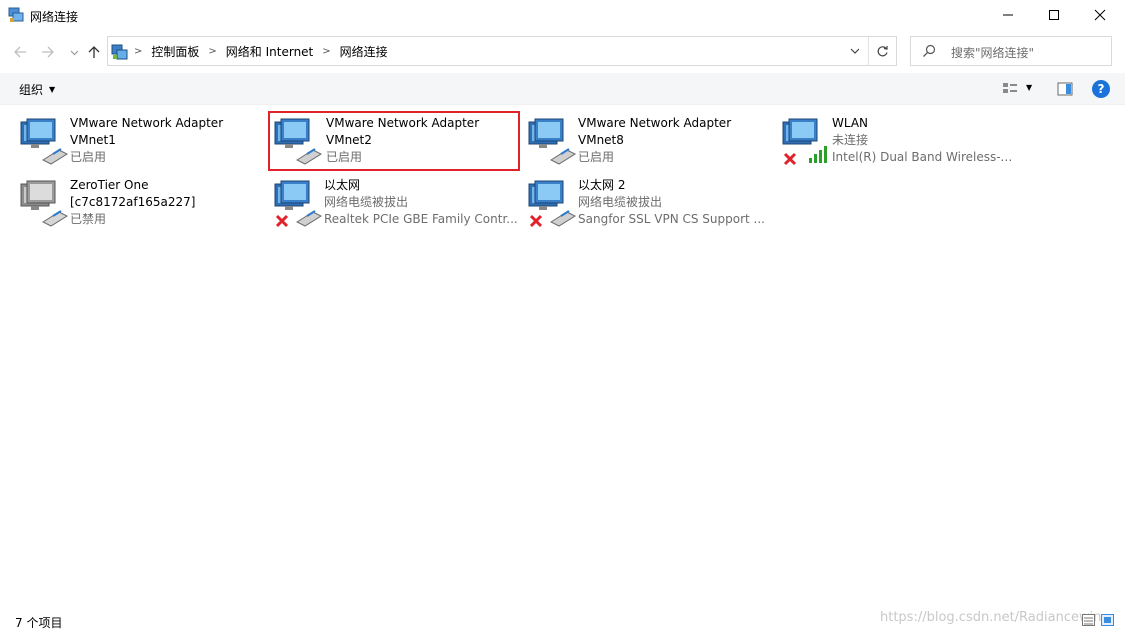 Image resolution: width=1125 pixels, height=634 pixels. Describe the element at coordinates (929, 50) in the screenshot. I see `search-icon` at that location.